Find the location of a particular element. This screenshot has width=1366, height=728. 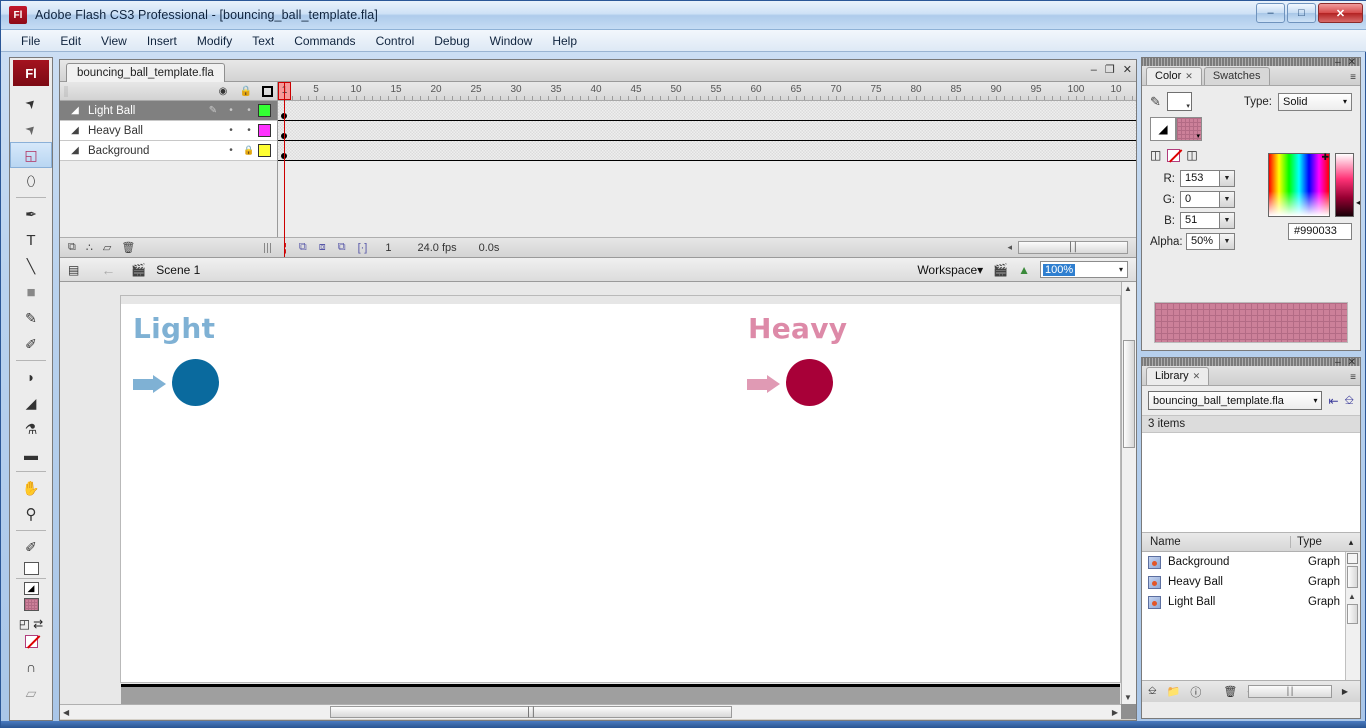

stage-ball-heavy is located at coordinates (809, 382).